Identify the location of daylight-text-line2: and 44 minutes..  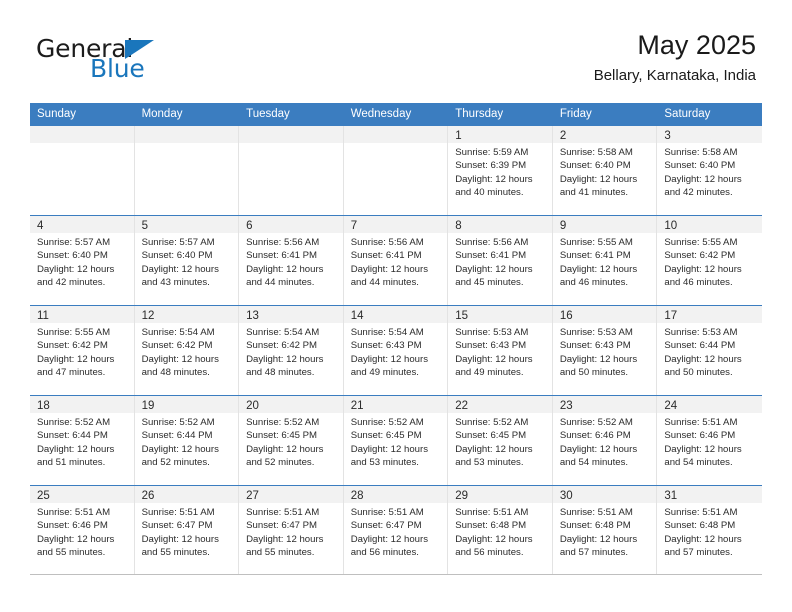
(280, 283).